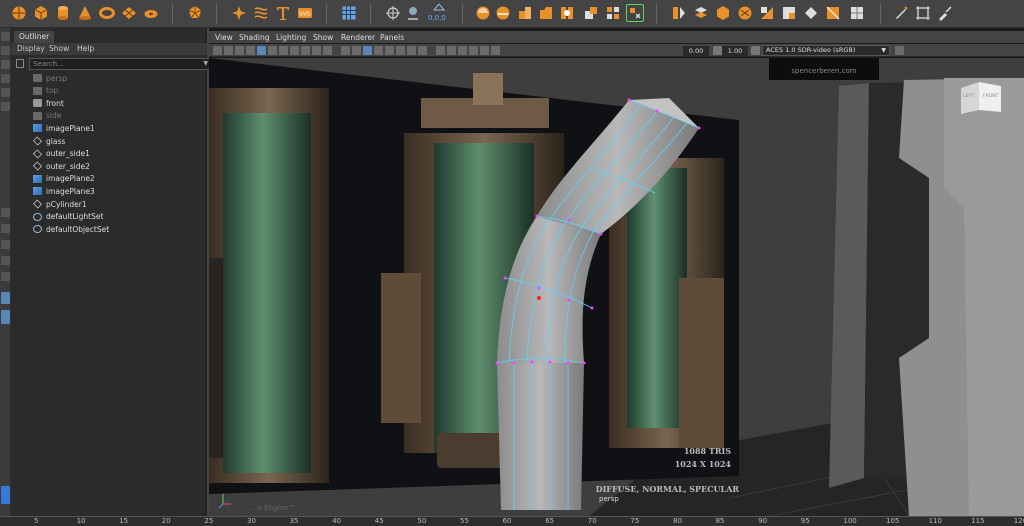  What do you see at coordinates (5, 92) in the screenshot?
I see `rotate-tool-icon` at bounding box center [5, 92].